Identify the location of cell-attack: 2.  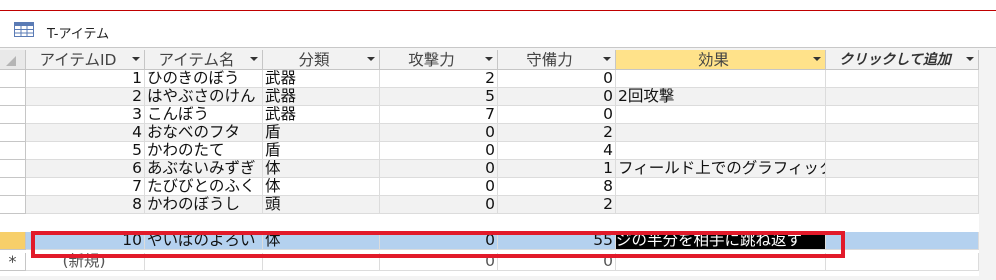
(439, 79).